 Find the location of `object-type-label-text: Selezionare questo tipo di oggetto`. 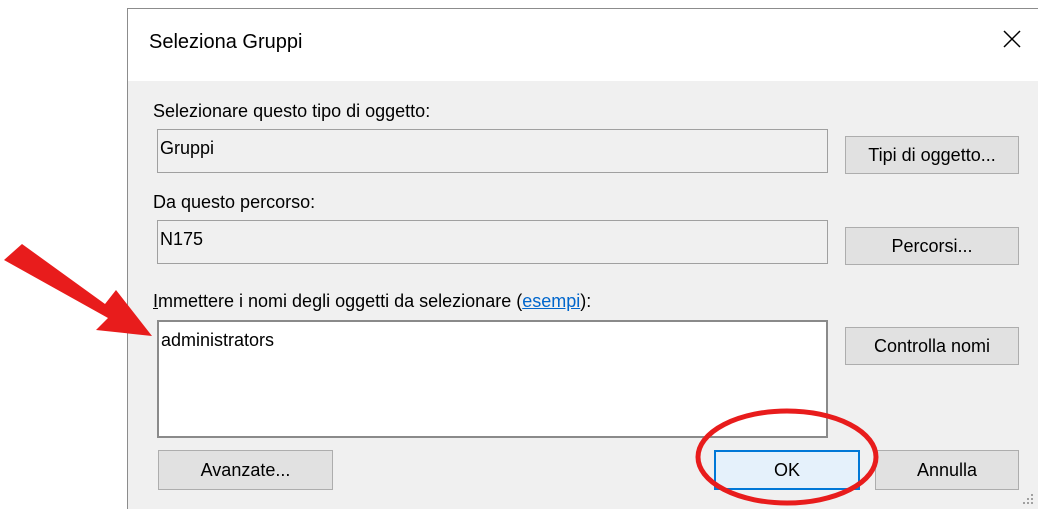

object-type-label-text: Selezionare questo tipo di oggetto is located at coordinates (289, 111).